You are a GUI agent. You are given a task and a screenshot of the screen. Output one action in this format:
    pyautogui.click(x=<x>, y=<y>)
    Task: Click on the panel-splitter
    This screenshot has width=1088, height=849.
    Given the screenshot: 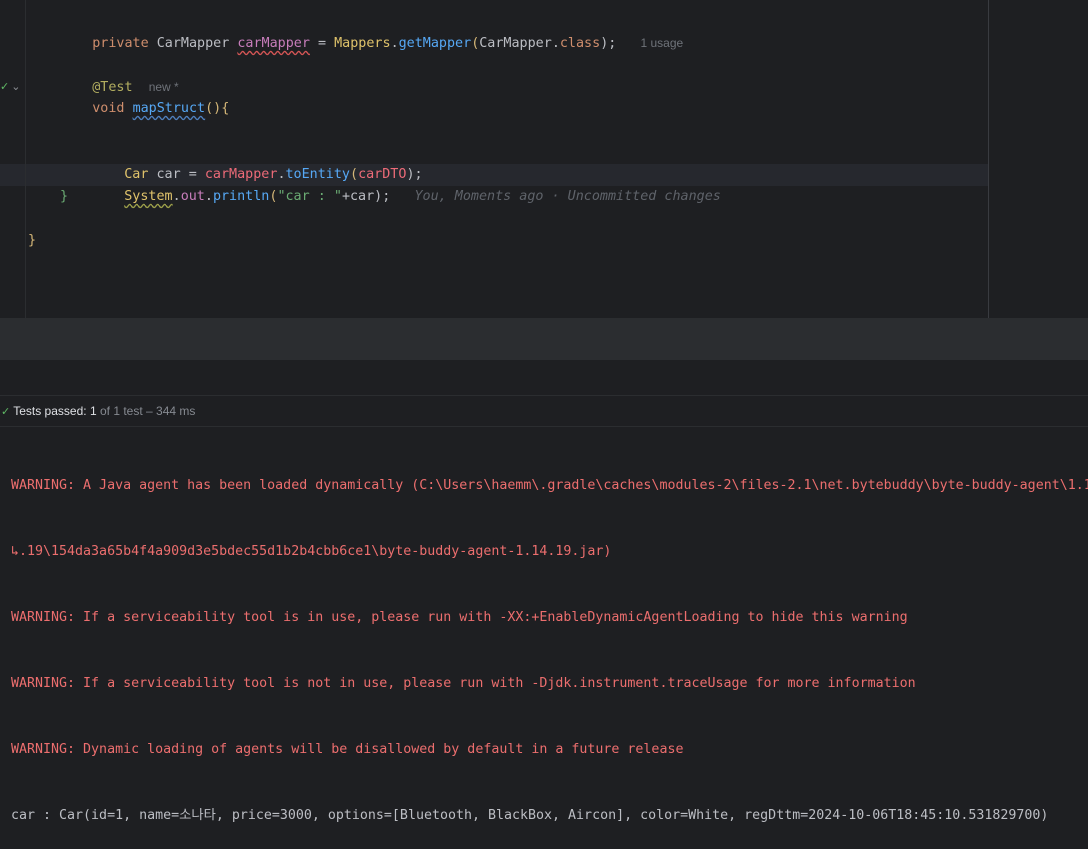 What is the action you would take?
    pyautogui.click(x=544, y=339)
    